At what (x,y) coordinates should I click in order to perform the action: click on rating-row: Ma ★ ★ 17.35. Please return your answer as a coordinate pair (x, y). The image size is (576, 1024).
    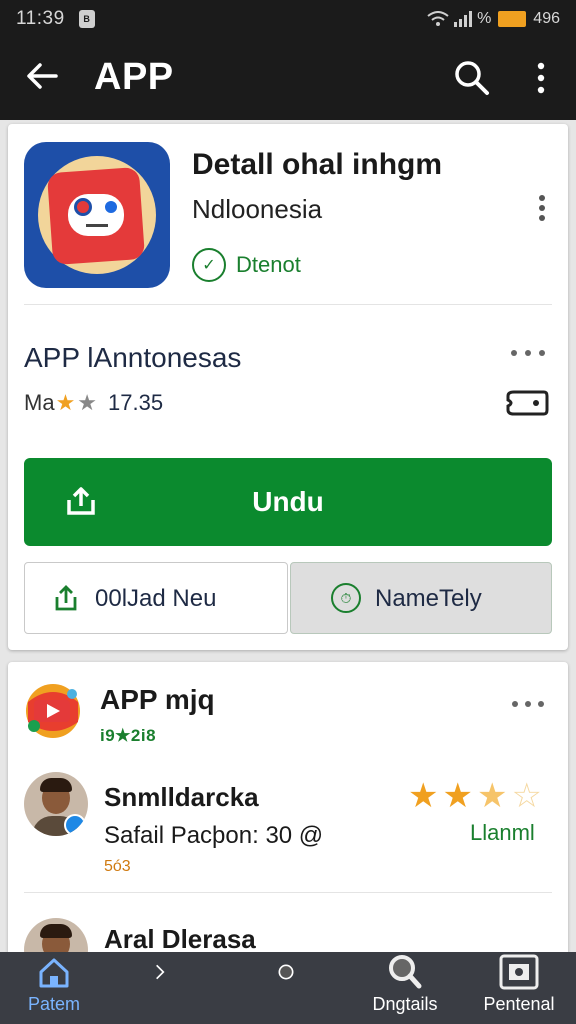
    Looking at the image, I should click on (93, 403).